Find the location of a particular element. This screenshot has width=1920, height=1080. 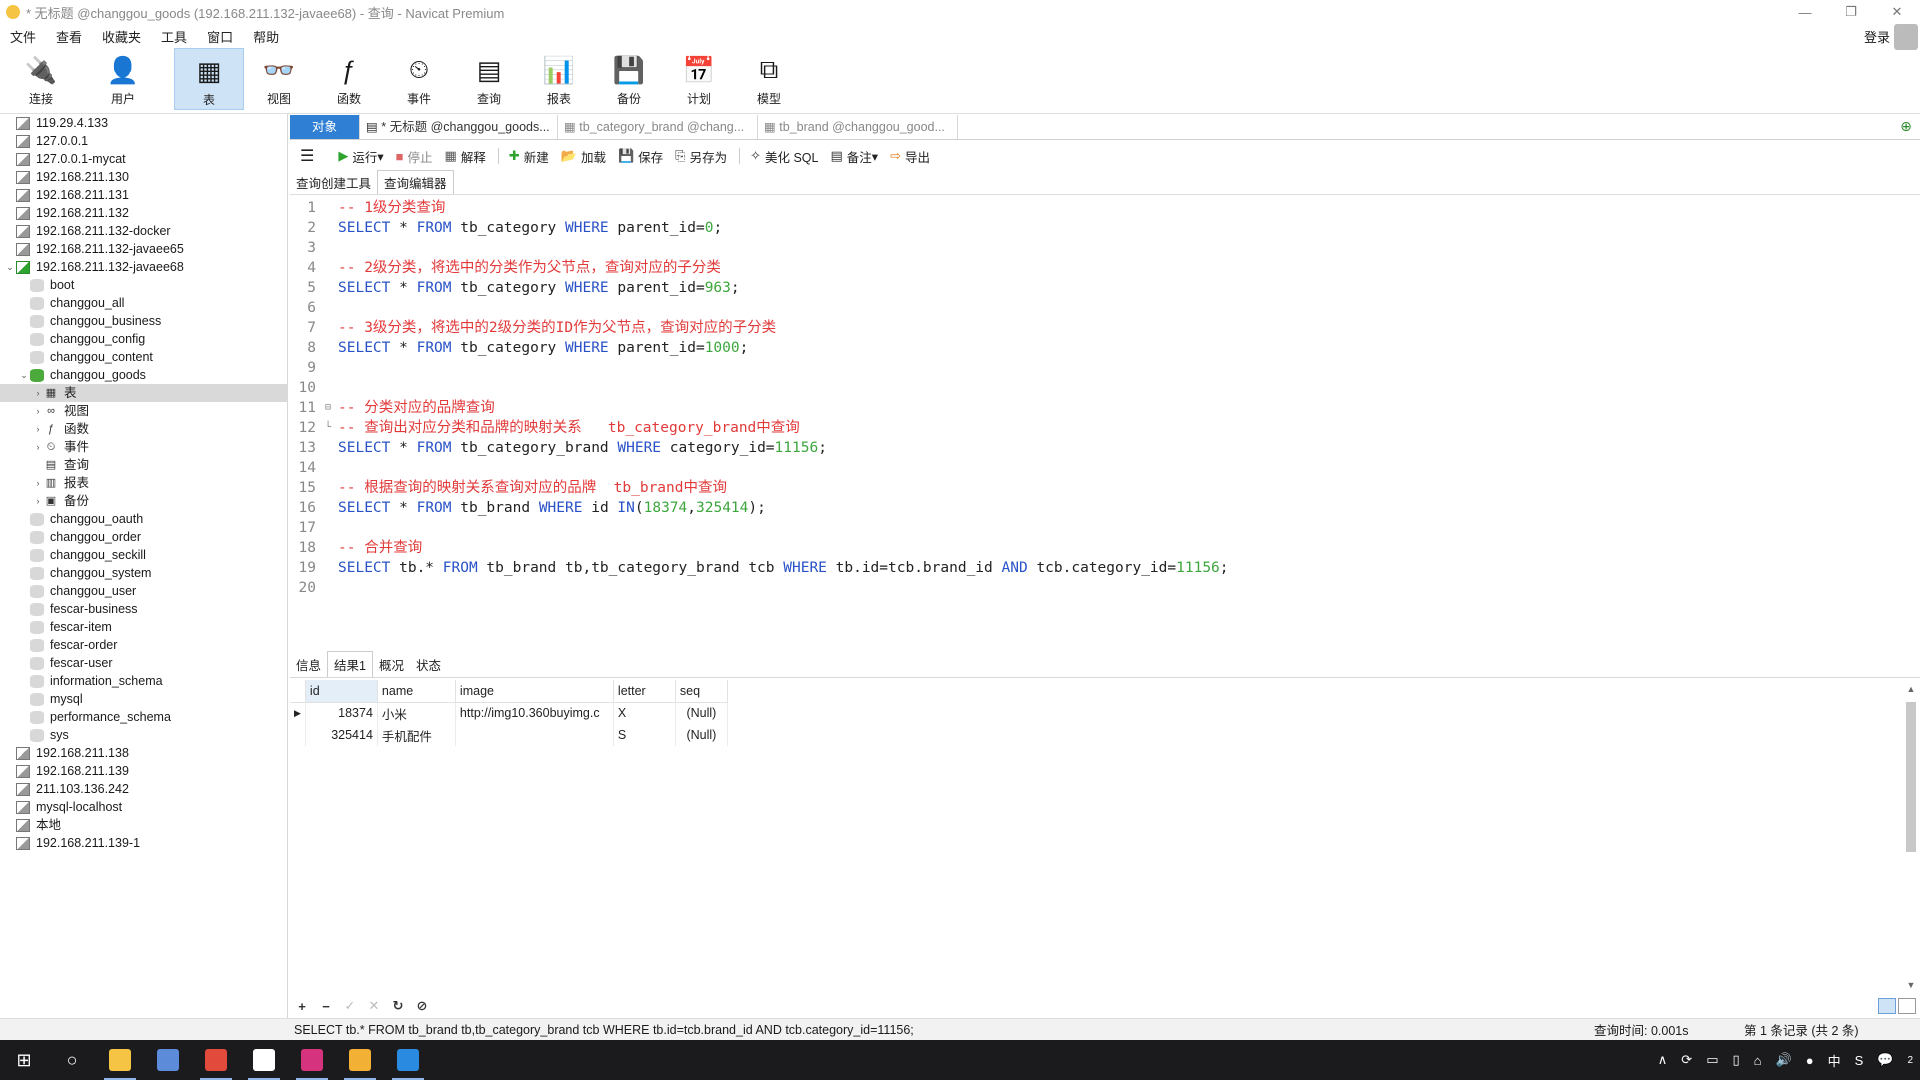

table-row: 325414 手机配件 S (Null) is located at coordinates (509, 735).